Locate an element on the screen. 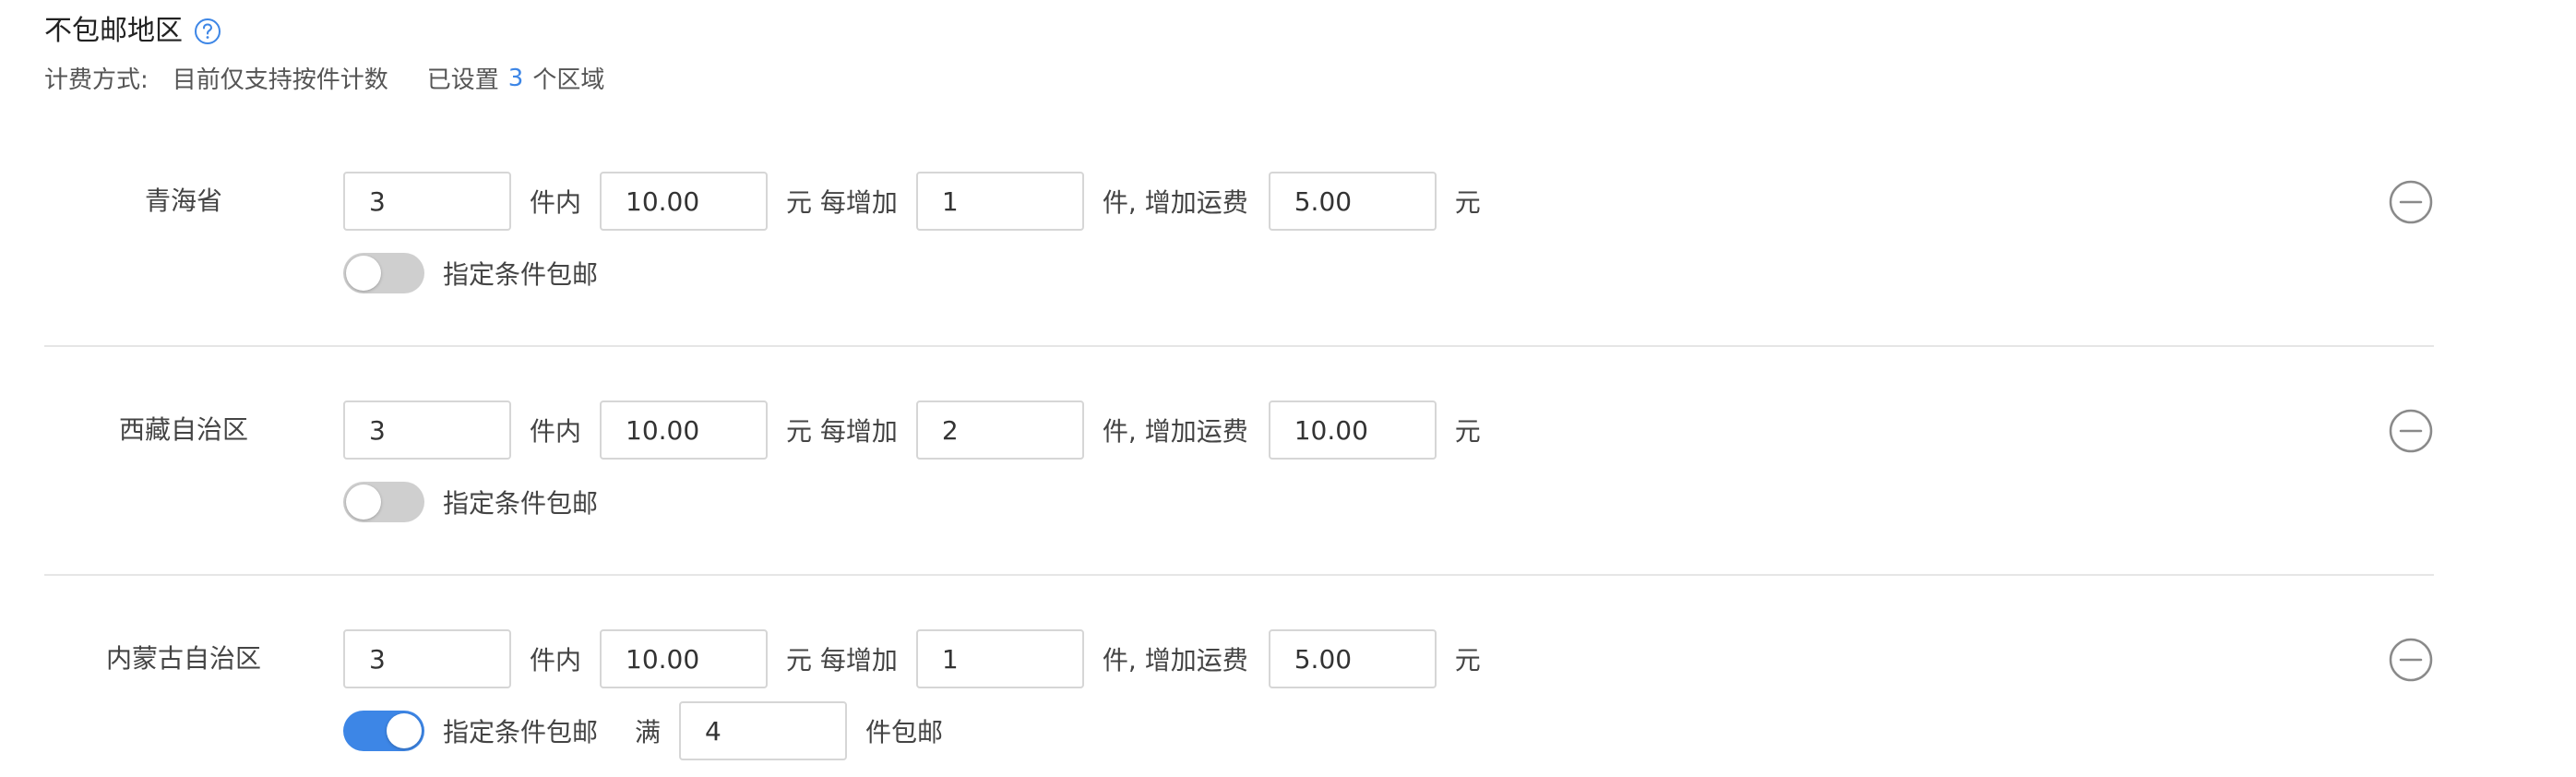 This screenshot has height=777, width=2576. section-title: 不包邮地区 is located at coordinates (113, 31).